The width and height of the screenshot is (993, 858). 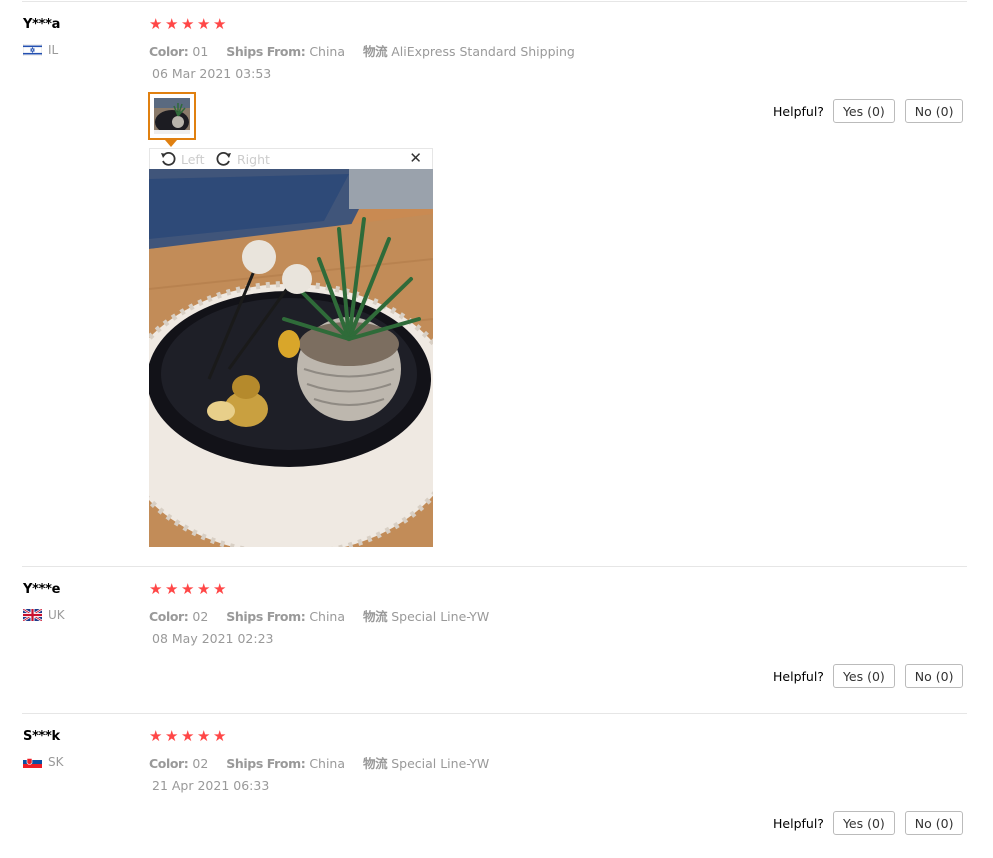 I want to click on review-photo-large, so click(x=291, y=358).